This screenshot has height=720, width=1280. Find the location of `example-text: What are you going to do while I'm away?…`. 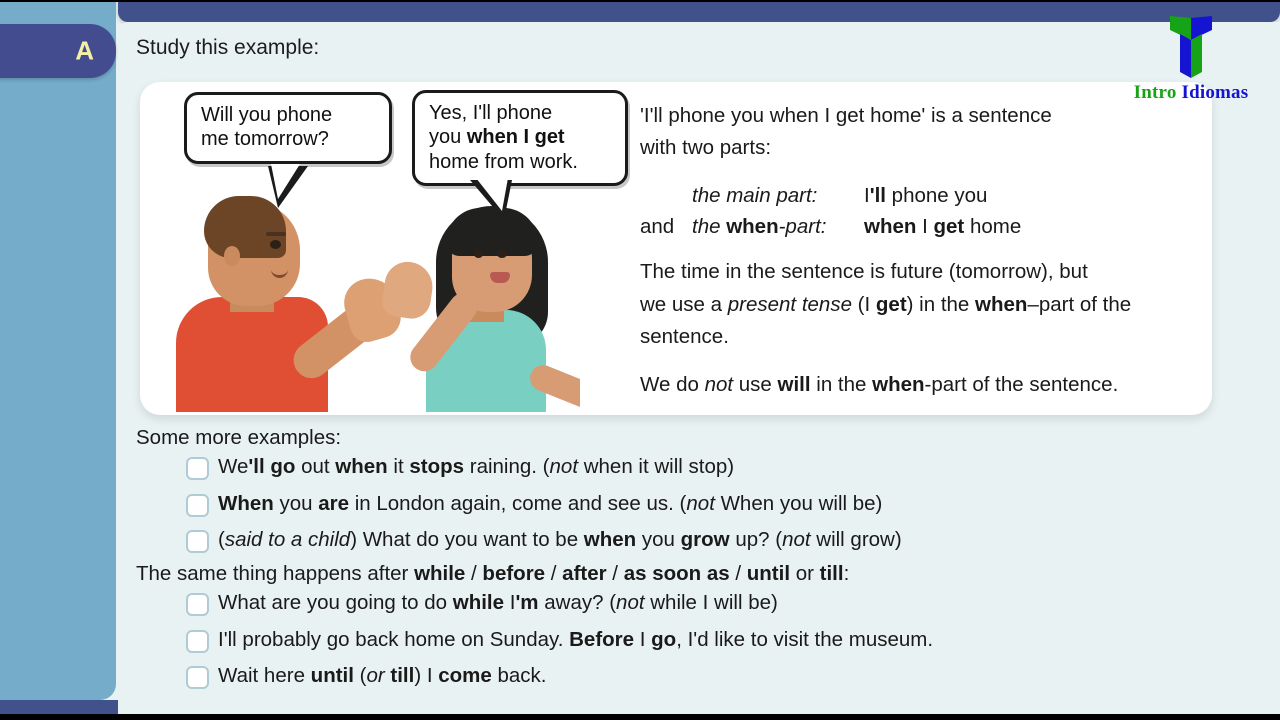

example-text: What are you going to do while I'm away?… is located at coordinates (498, 602).